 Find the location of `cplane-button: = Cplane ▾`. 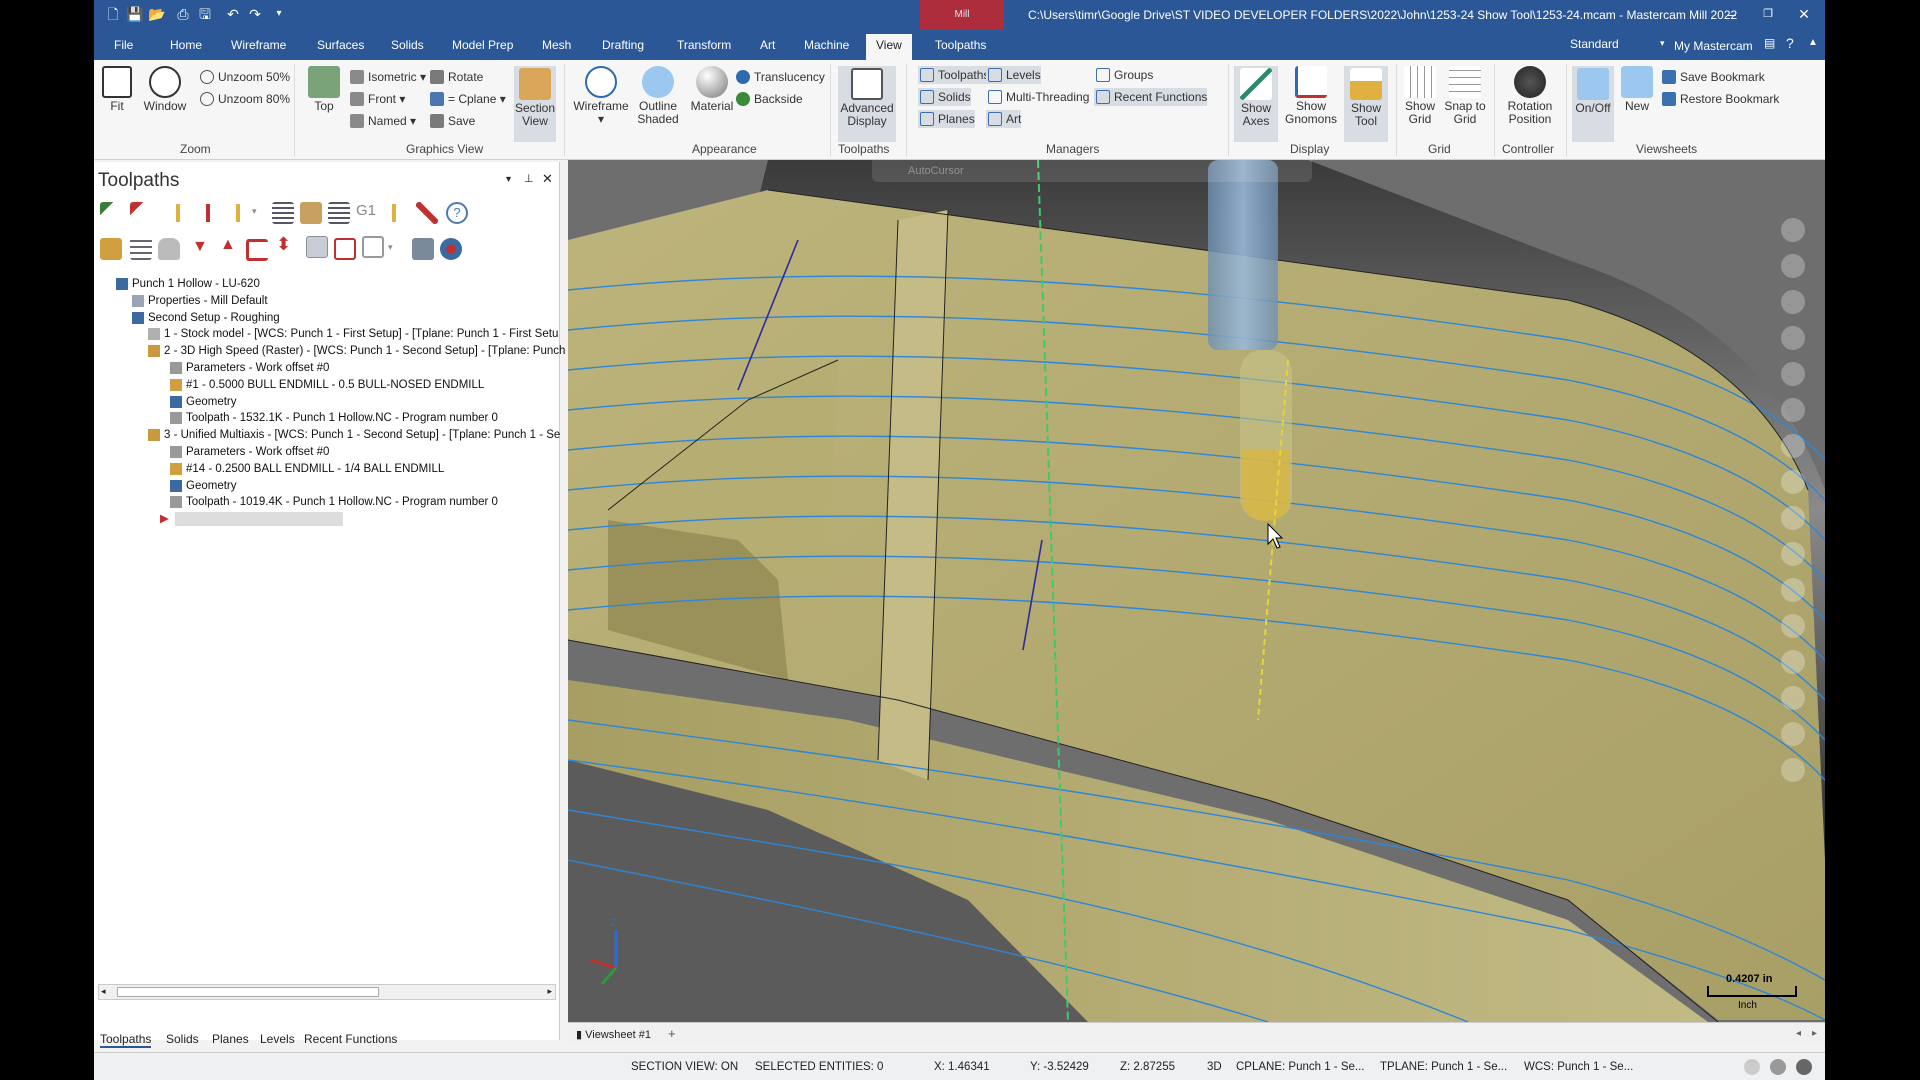

cplane-button: = Cplane ▾ is located at coordinates (467, 99).